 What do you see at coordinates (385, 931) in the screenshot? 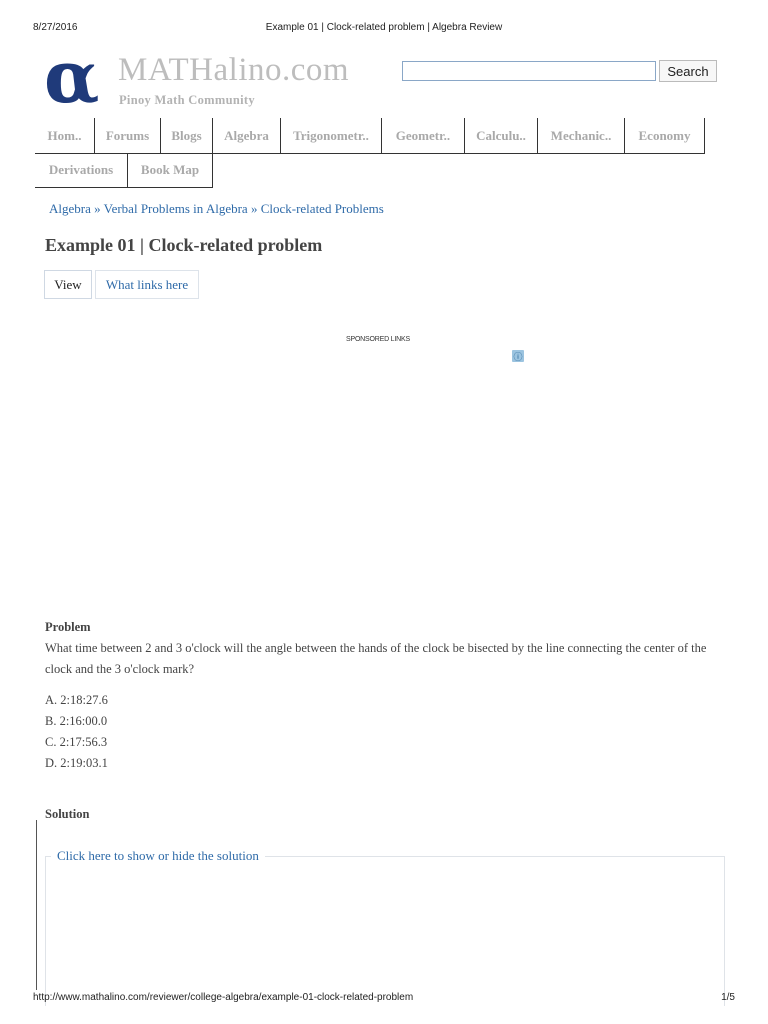
I see `solution-fieldset` at bounding box center [385, 931].